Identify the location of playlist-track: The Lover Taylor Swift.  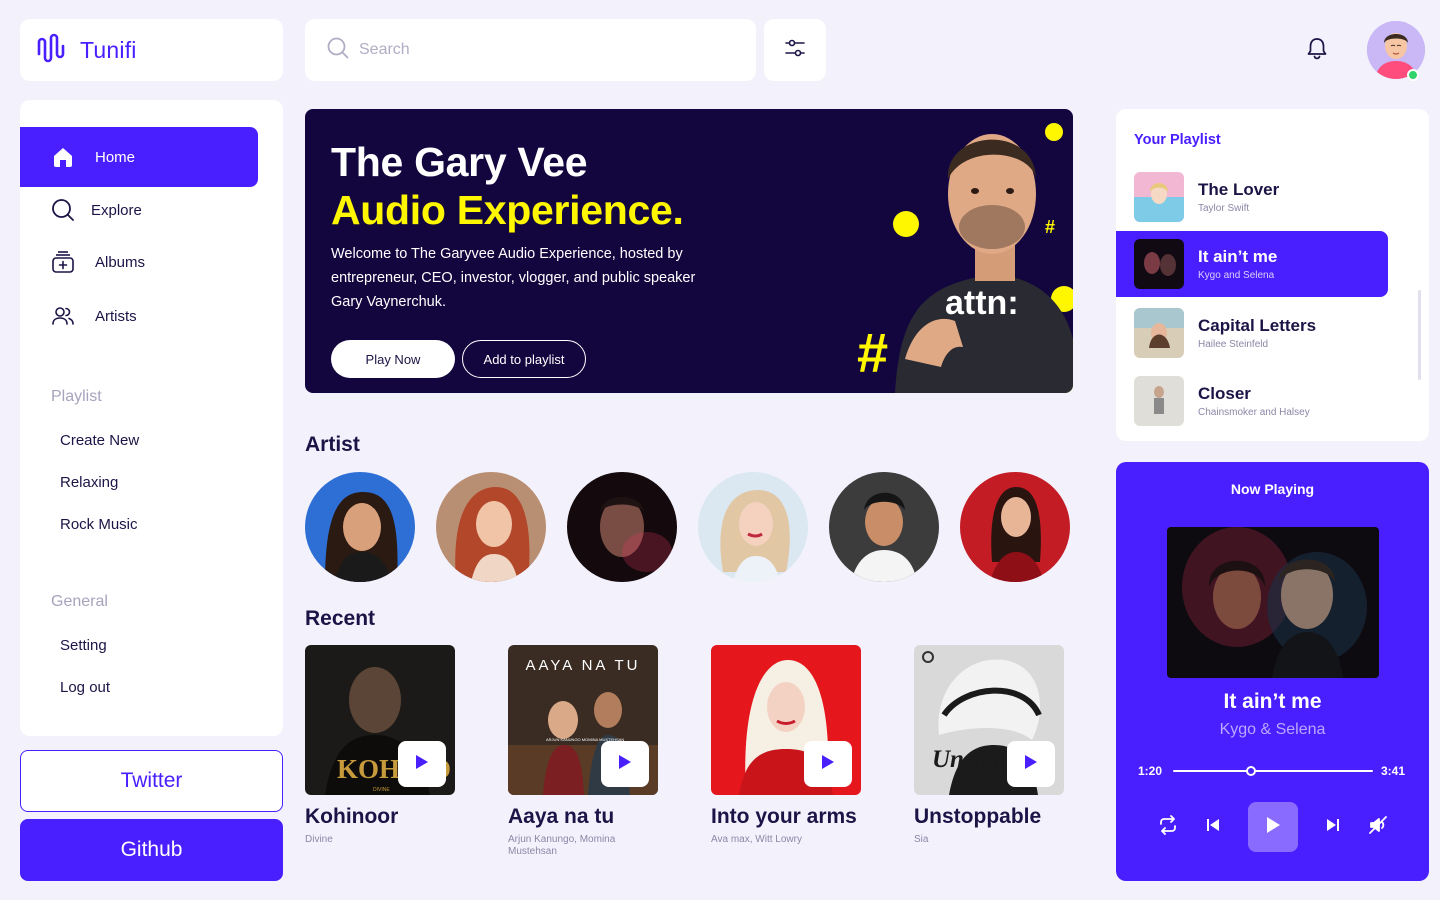
(1252, 197).